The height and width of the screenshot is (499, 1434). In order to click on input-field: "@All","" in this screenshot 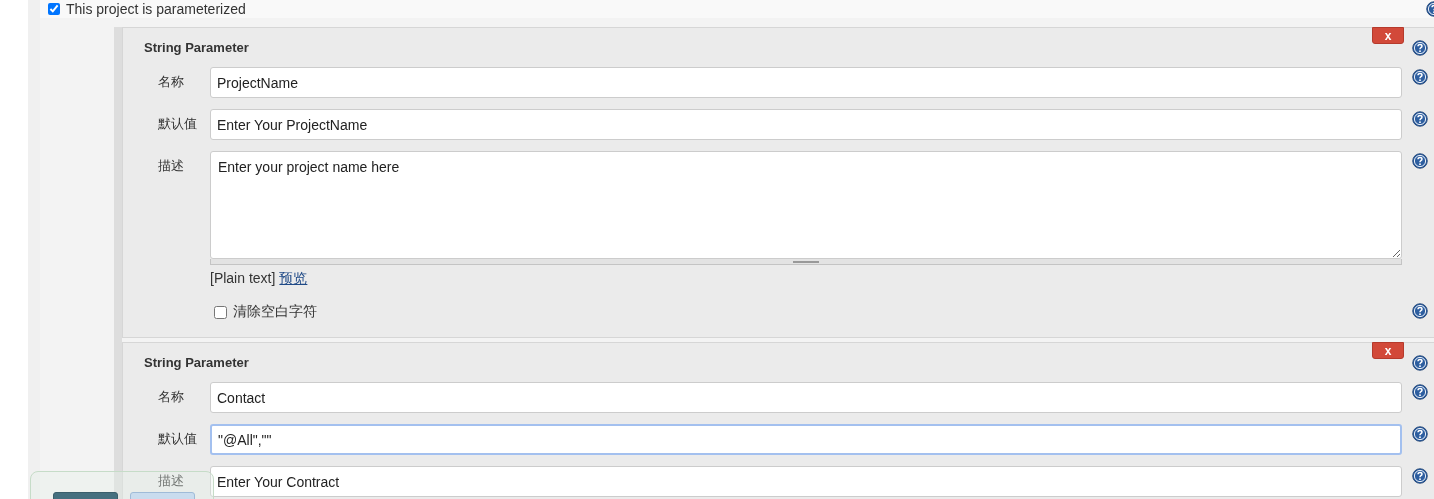, I will do `click(806, 439)`.